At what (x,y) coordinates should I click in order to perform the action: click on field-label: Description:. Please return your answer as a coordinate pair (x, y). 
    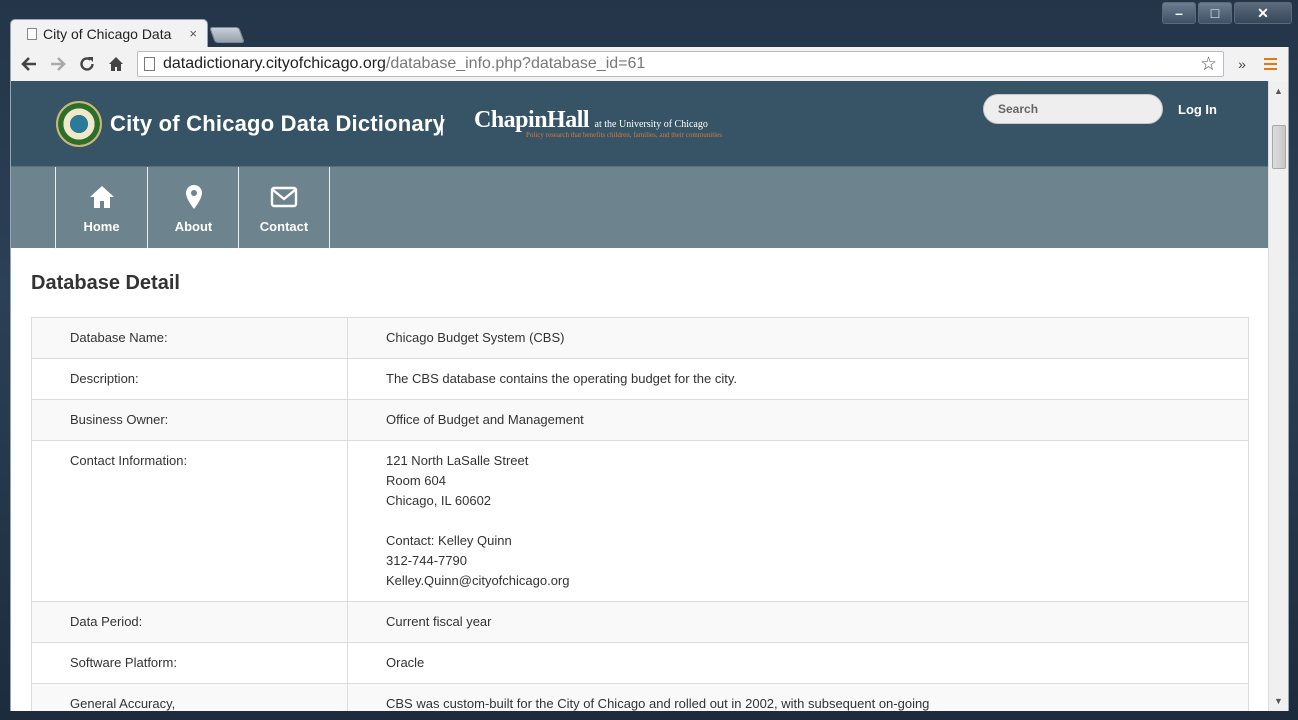
    Looking at the image, I should click on (189, 379).